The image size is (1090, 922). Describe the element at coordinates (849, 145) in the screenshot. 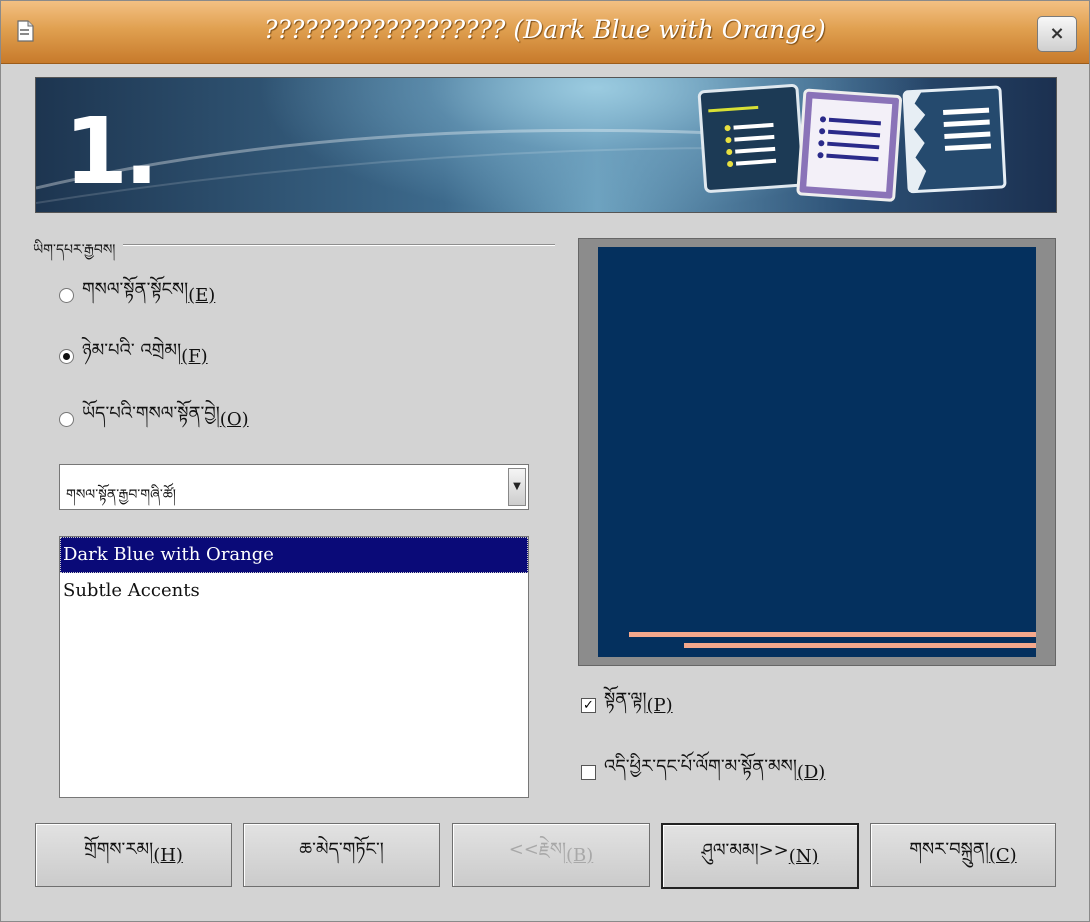

I see `document-list-icon` at that location.